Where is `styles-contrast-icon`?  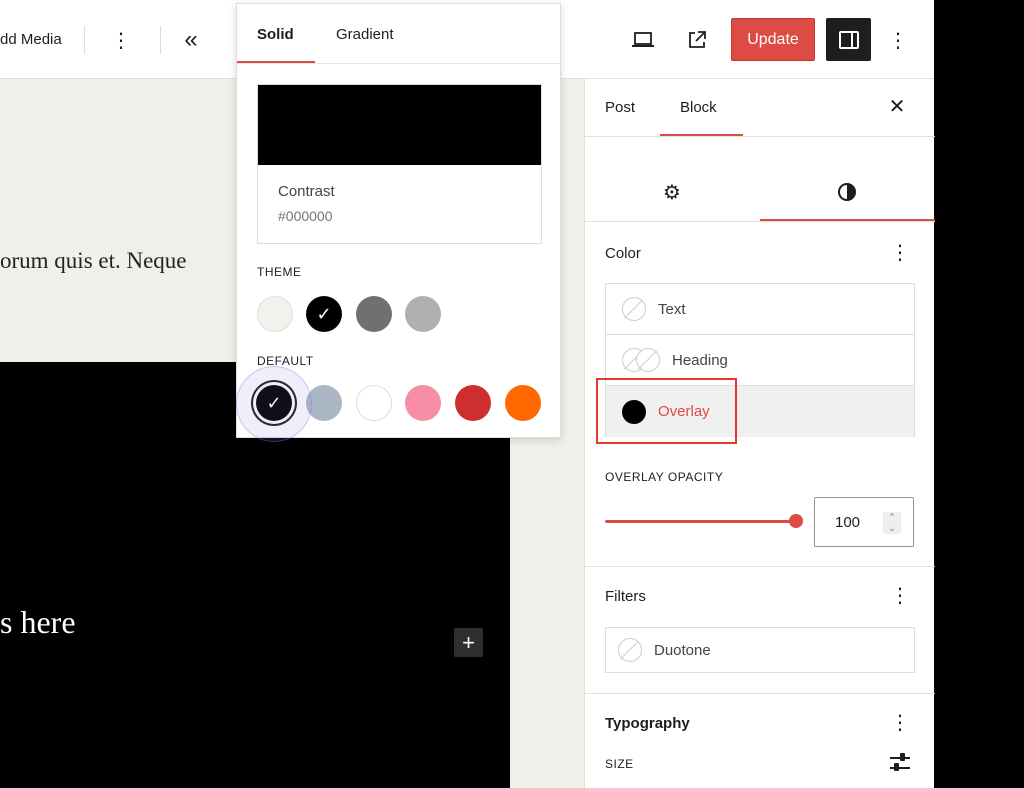 styles-contrast-icon is located at coordinates (847, 192).